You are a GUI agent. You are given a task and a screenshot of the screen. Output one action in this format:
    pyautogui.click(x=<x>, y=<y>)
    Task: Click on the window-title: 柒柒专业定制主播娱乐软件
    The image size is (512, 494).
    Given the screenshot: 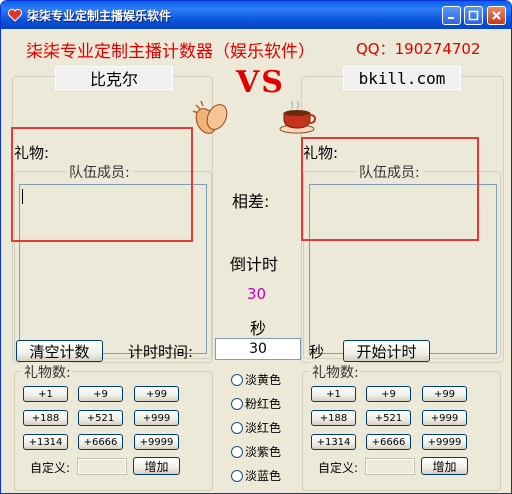 What is the action you would take?
    pyautogui.click(x=99, y=16)
    